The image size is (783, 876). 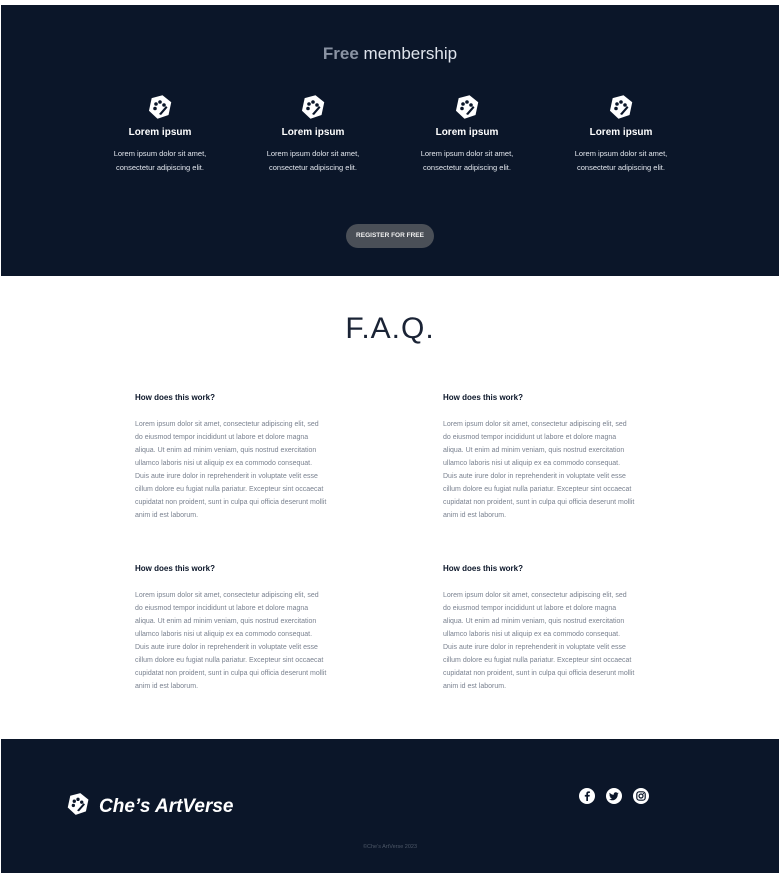 I want to click on instagram-icon, so click(x=641, y=796).